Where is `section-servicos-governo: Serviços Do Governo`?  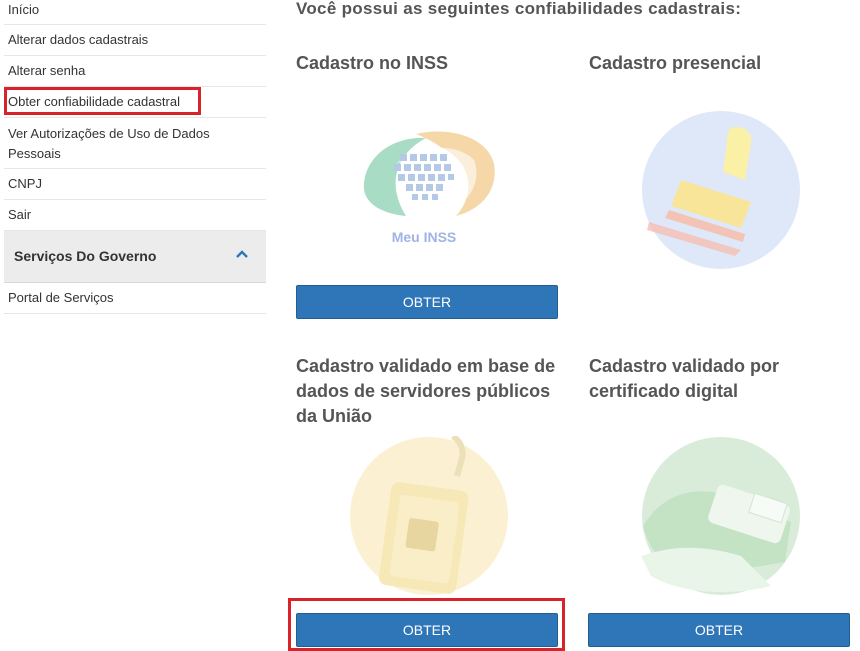
section-servicos-governo: Serviços Do Governo is located at coordinates (135, 257).